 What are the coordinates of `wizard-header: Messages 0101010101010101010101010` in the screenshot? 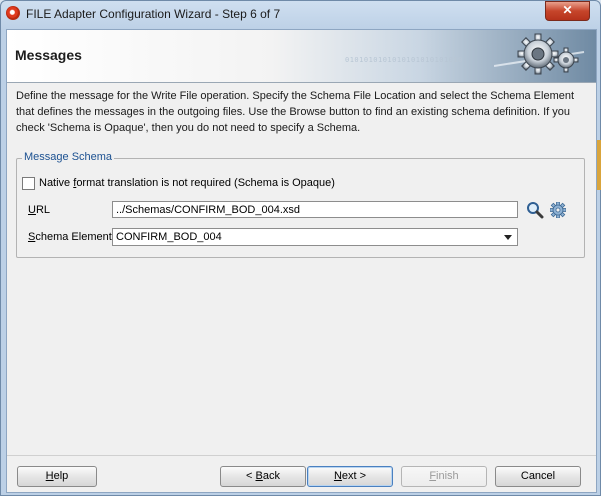 It's located at (301, 56).